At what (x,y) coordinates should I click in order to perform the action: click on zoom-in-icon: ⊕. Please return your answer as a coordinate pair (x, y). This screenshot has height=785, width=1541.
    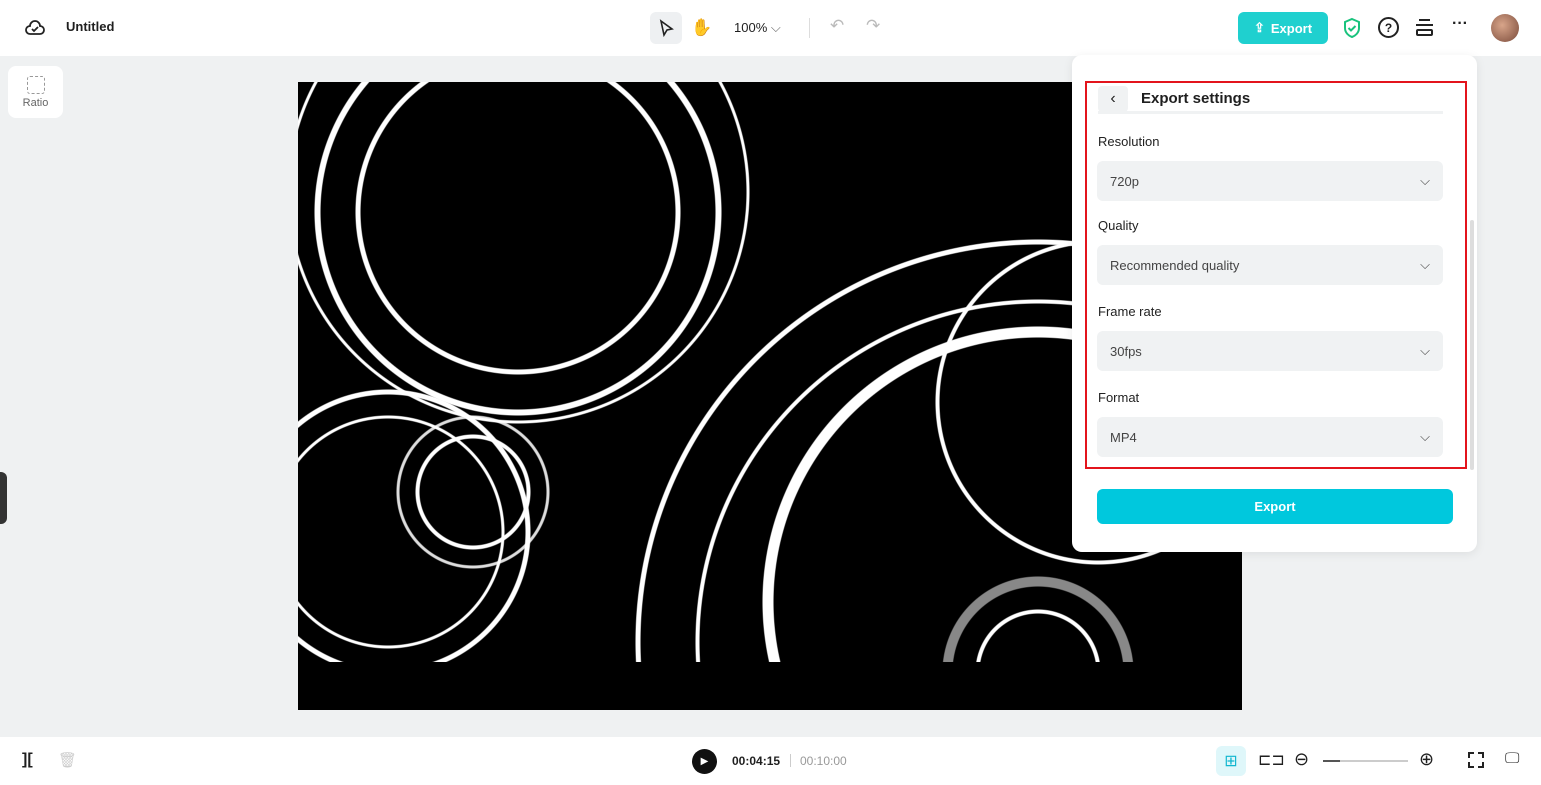
    Looking at the image, I should click on (1426, 759).